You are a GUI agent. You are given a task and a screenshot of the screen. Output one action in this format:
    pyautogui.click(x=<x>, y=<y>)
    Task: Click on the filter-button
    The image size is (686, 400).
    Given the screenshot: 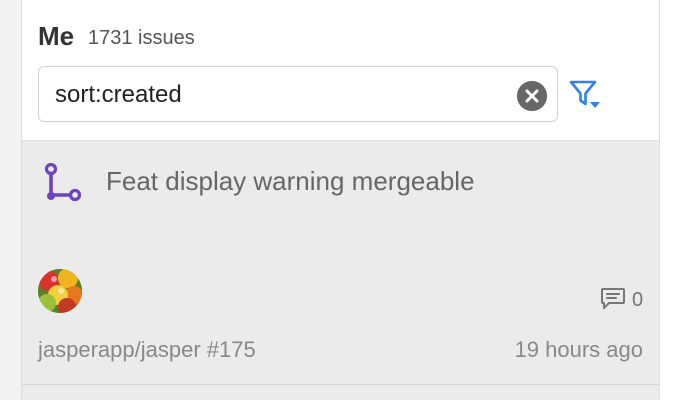 What is the action you would take?
    pyautogui.click(x=585, y=95)
    